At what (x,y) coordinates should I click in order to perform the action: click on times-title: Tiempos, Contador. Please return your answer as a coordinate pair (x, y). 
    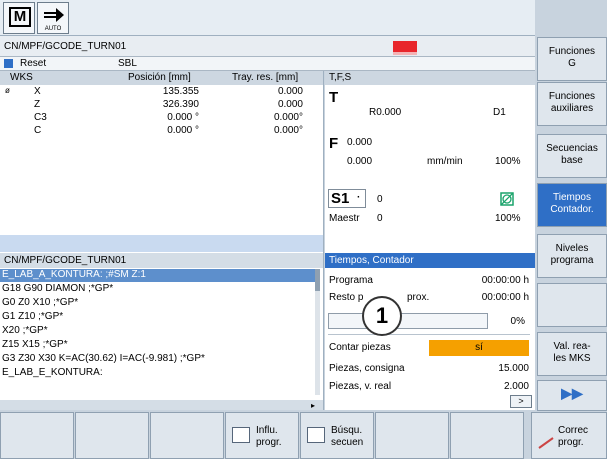
    Looking at the image, I should click on (371, 260).